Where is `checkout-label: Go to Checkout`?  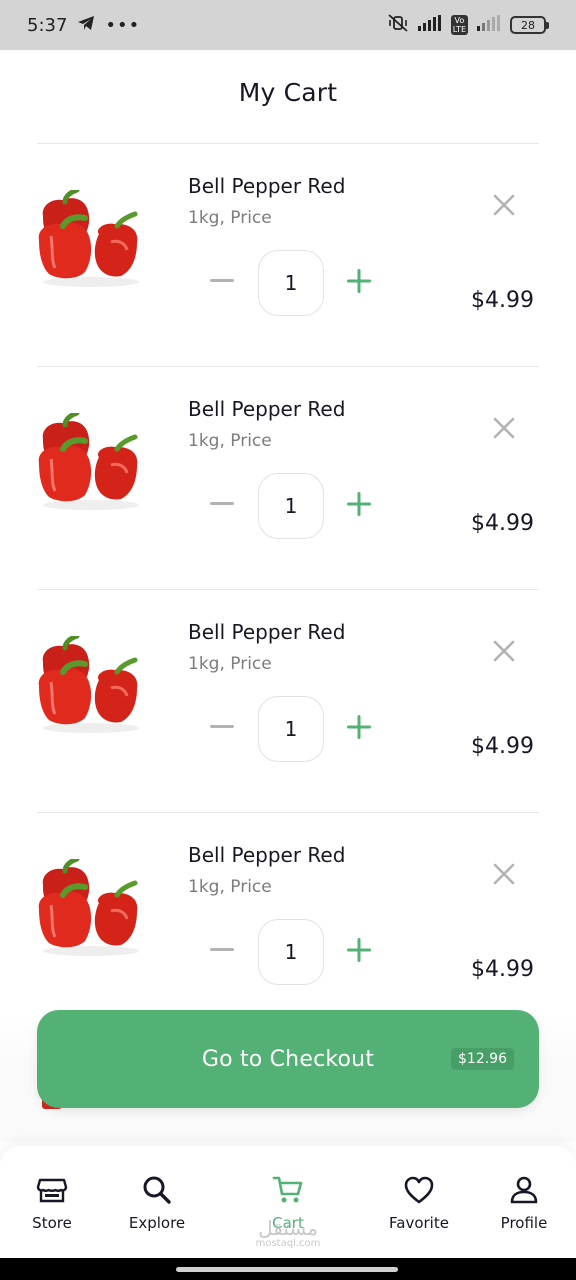
checkout-label: Go to Checkout is located at coordinates (288, 1059).